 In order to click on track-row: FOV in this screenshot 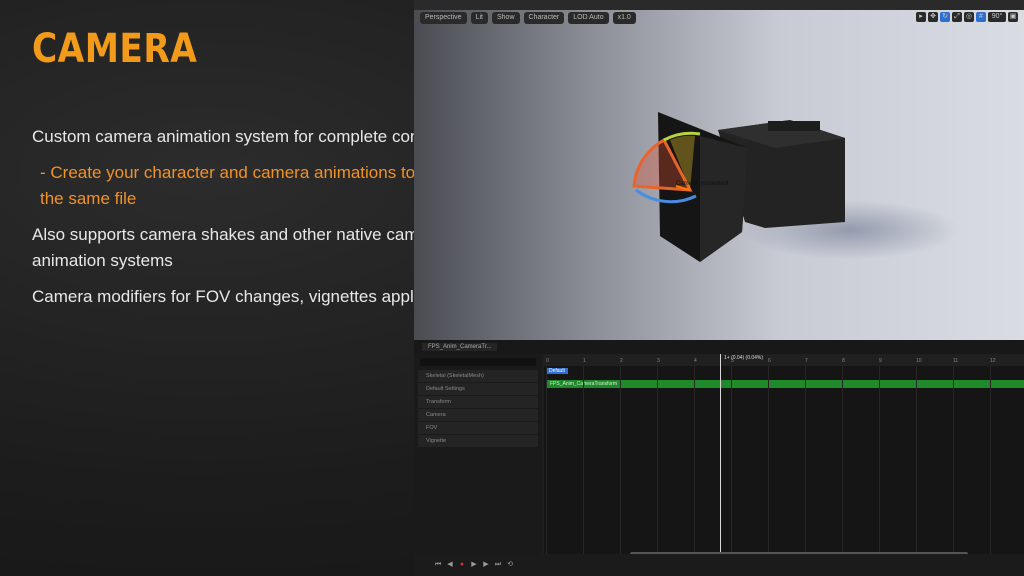, I will do `click(478, 428)`.